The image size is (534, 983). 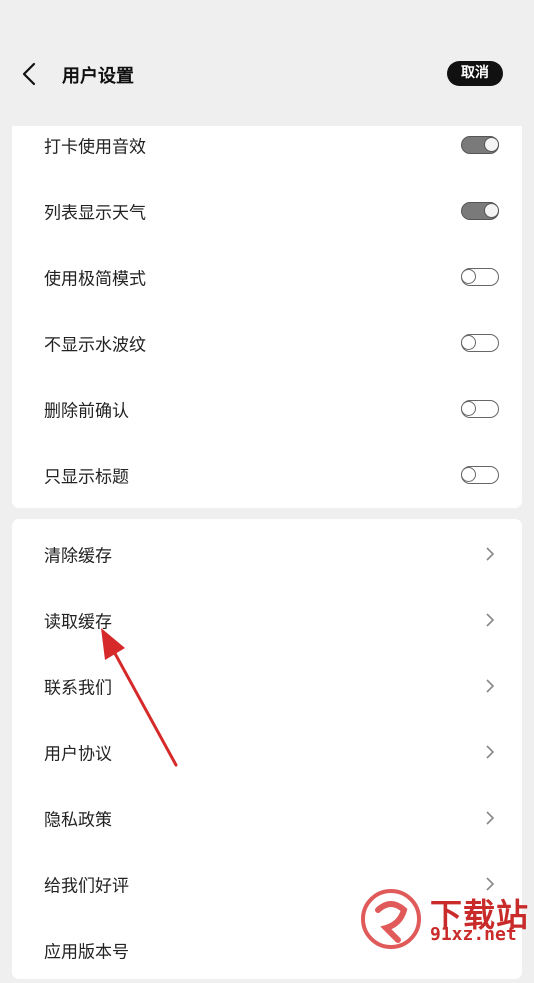 What do you see at coordinates (267, 475) in the screenshot?
I see `toggle-row-title-only: 只显示标题` at bounding box center [267, 475].